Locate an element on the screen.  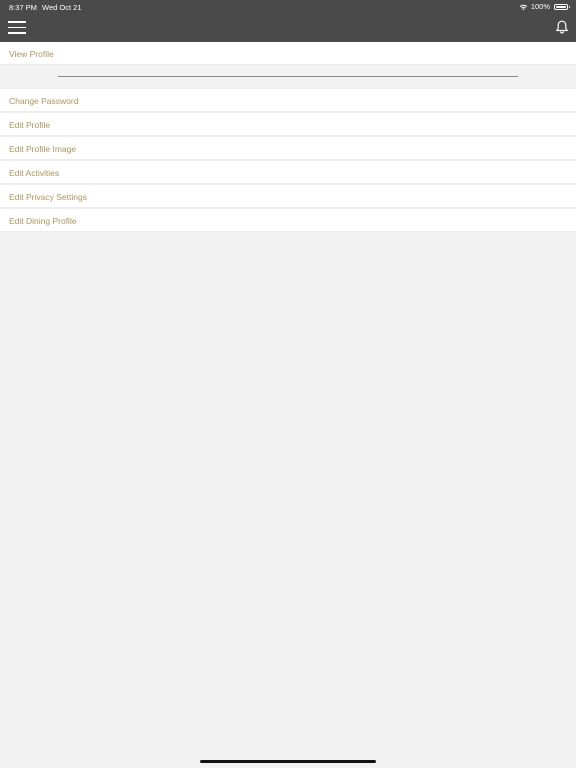
section-divider is located at coordinates (288, 77).